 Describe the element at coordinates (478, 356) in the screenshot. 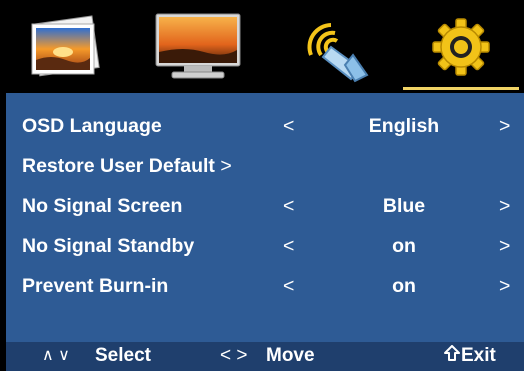

I see `exit-hint: Exit` at that location.